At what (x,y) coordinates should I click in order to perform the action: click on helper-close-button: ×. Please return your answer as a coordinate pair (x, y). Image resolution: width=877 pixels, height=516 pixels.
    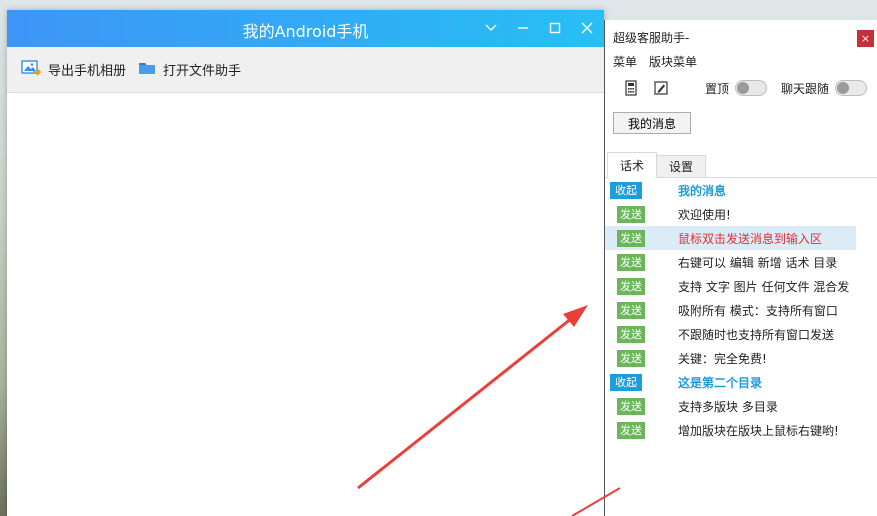
    Looking at the image, I should click on (865, 38).